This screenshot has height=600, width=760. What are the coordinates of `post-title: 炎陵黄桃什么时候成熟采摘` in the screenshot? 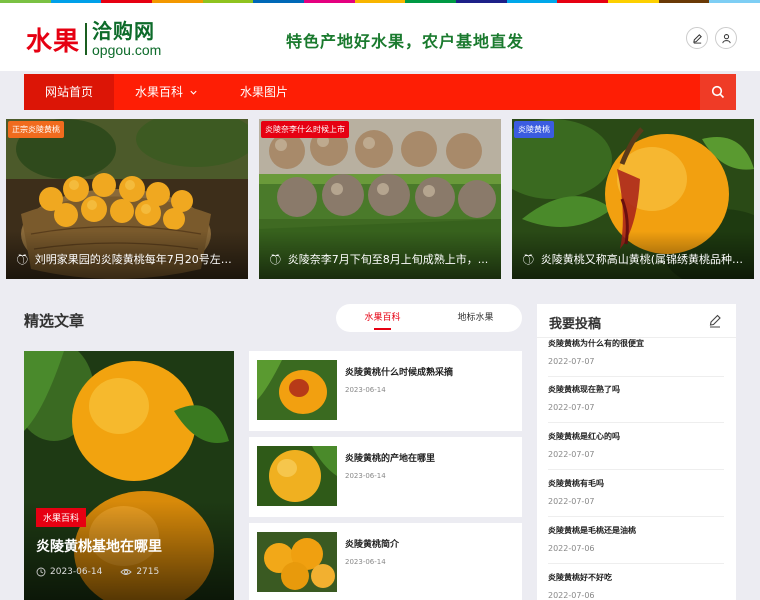 It's located at (399, 371).